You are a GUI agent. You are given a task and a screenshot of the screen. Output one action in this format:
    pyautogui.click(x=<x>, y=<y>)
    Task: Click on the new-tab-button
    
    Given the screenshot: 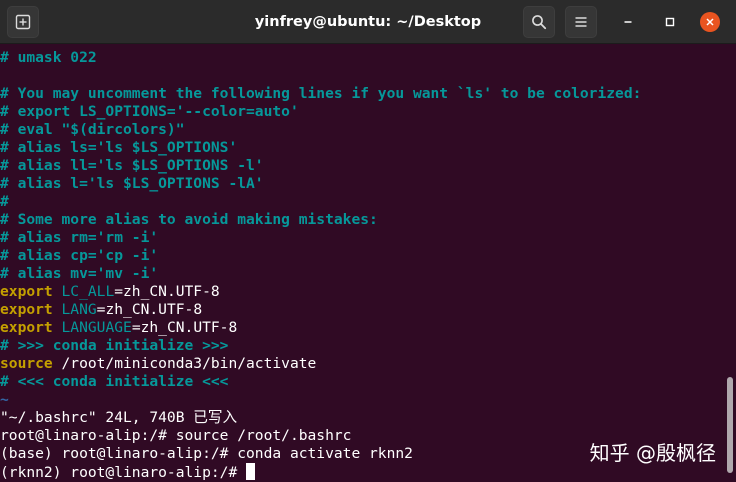 What is the action you would take?
    pyautogui.click(x=23, y=22)
    